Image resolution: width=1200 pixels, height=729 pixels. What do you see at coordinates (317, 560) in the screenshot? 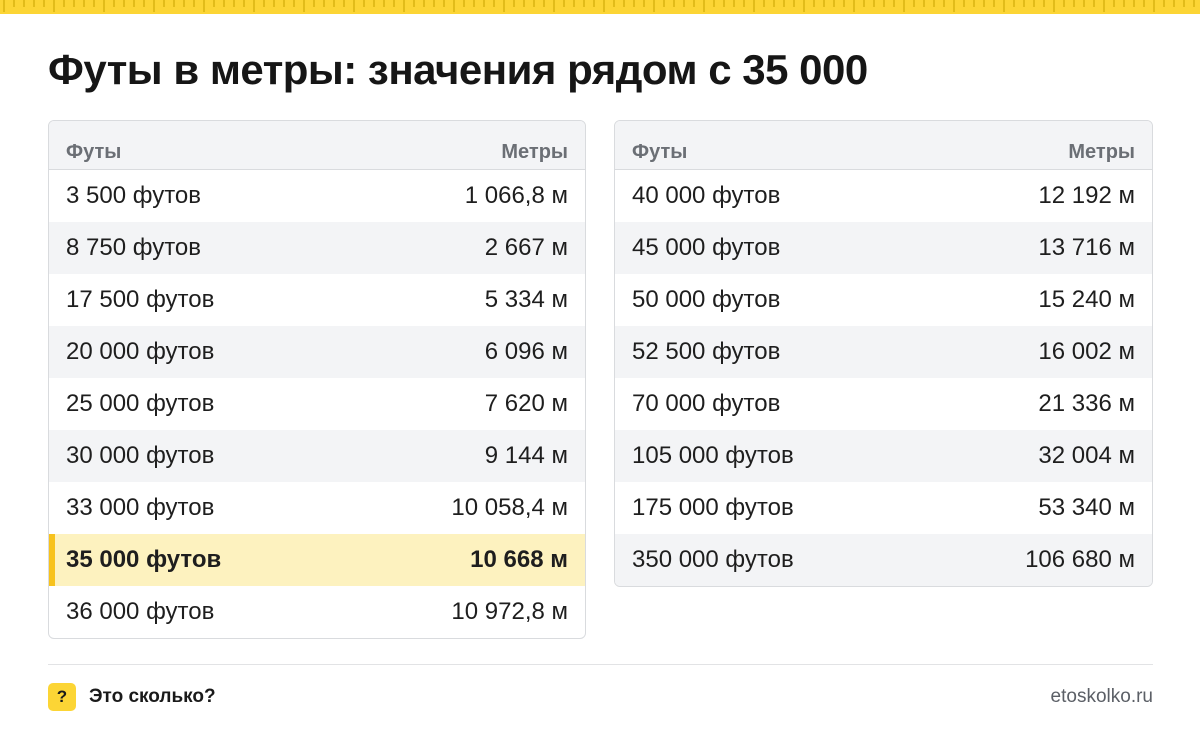
I see `highlighted-table-row: 35 000 футов 10 668 м` at bounding box center [317, 560].